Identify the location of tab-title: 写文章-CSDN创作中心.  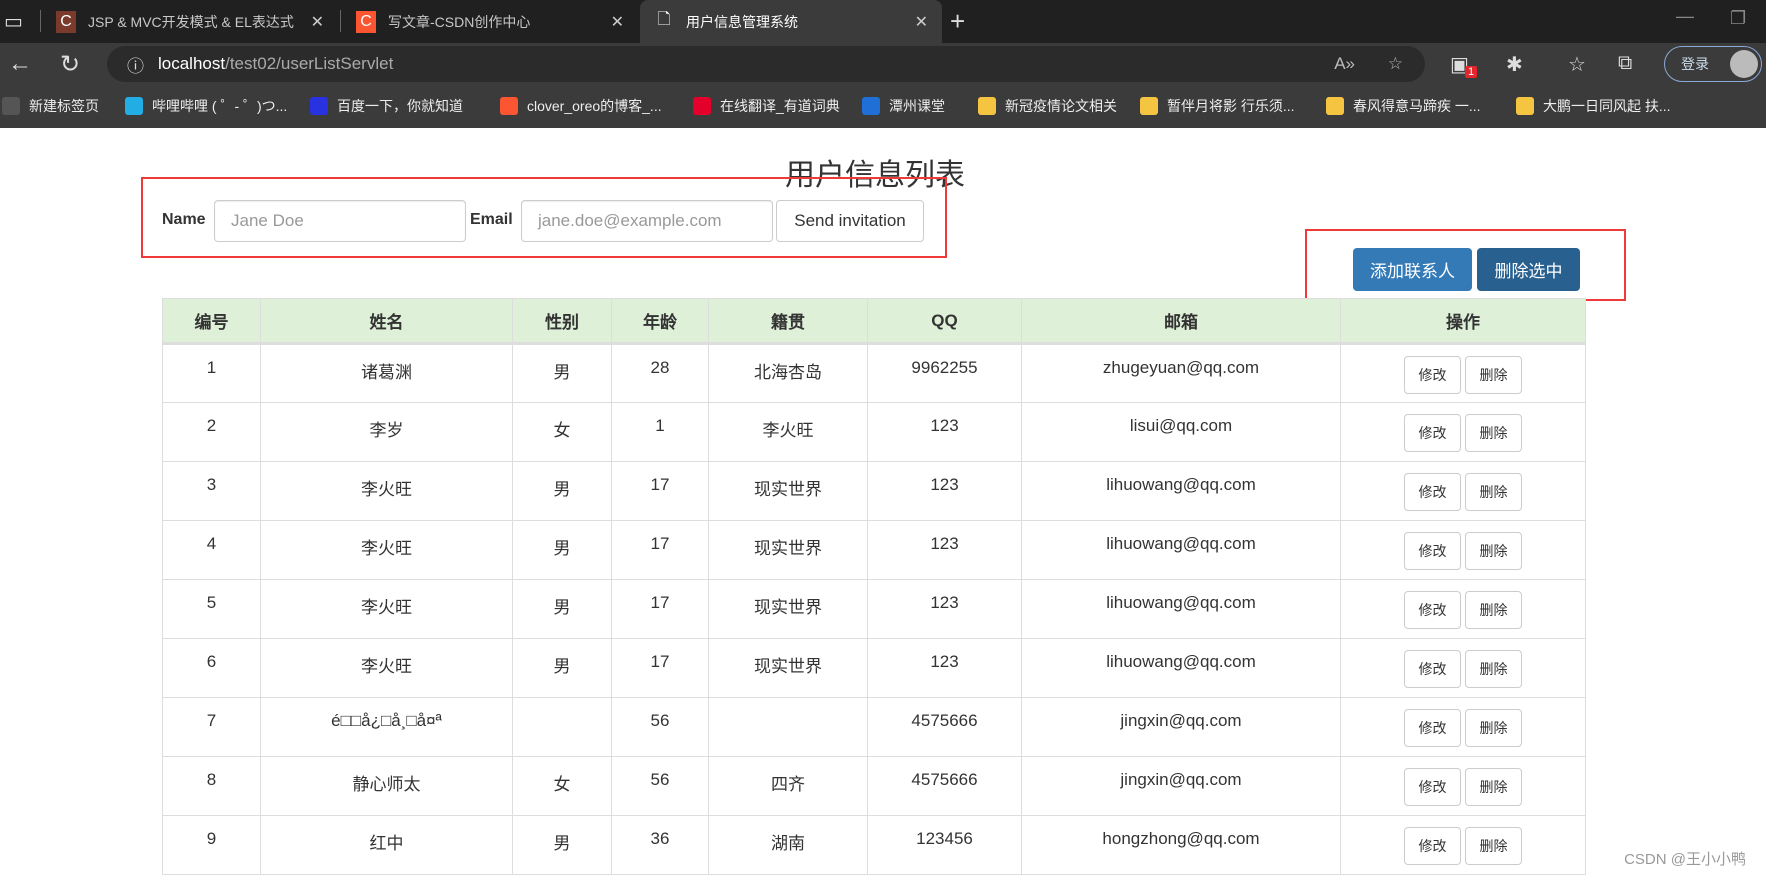
(459, 21).